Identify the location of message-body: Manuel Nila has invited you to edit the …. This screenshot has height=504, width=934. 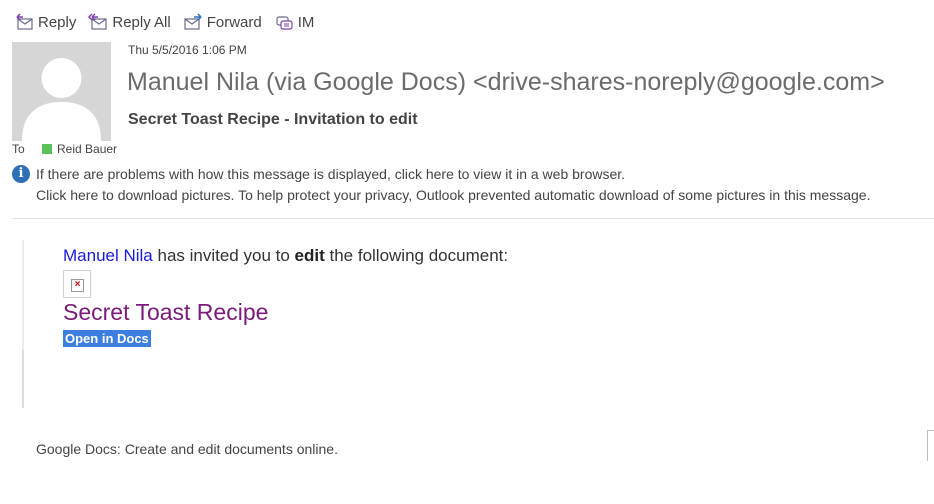
(285, 297).